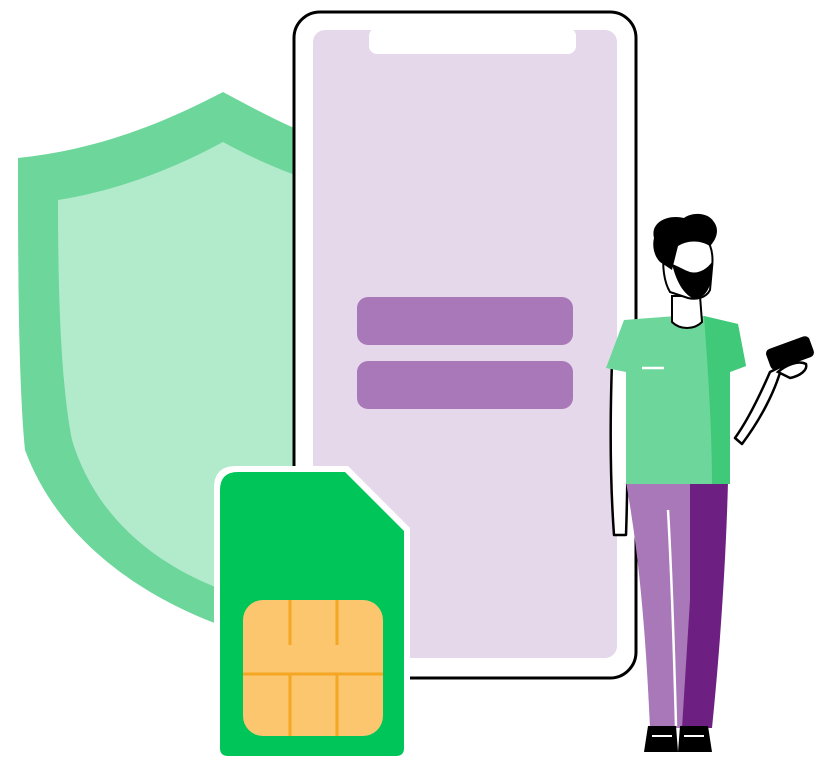 Image resolution: width=818 pixels, height=762 pixels. What do you see at coordinates (313, 668) in the screenshot?
I see `sim-chip` at bounding box center [313, 668].